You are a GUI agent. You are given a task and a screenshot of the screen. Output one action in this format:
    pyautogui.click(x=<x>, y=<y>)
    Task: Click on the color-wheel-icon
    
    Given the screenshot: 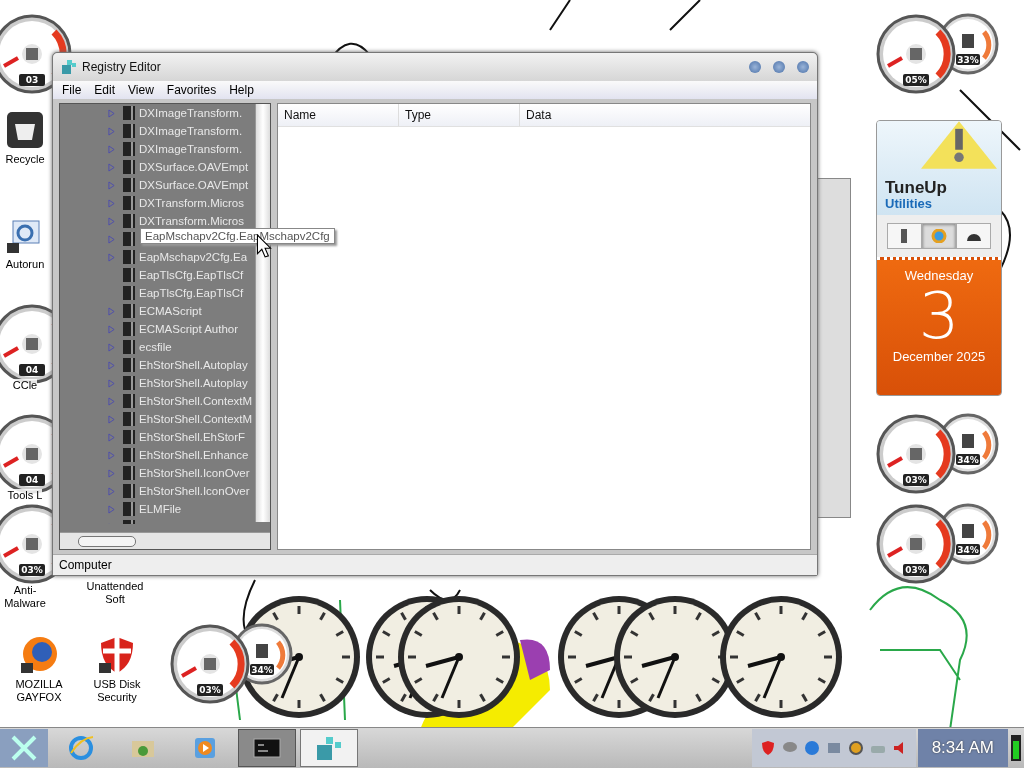 What is the action you would take?
    pyautogui.click(x=939, y=236)
    